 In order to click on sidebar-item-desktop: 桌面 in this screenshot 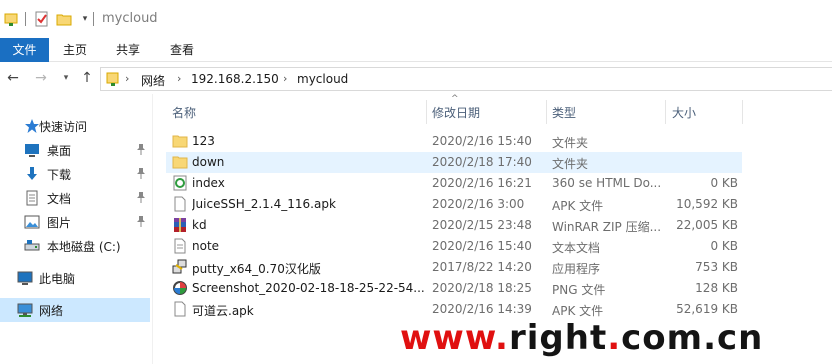, I will do `click(75, 150)`.